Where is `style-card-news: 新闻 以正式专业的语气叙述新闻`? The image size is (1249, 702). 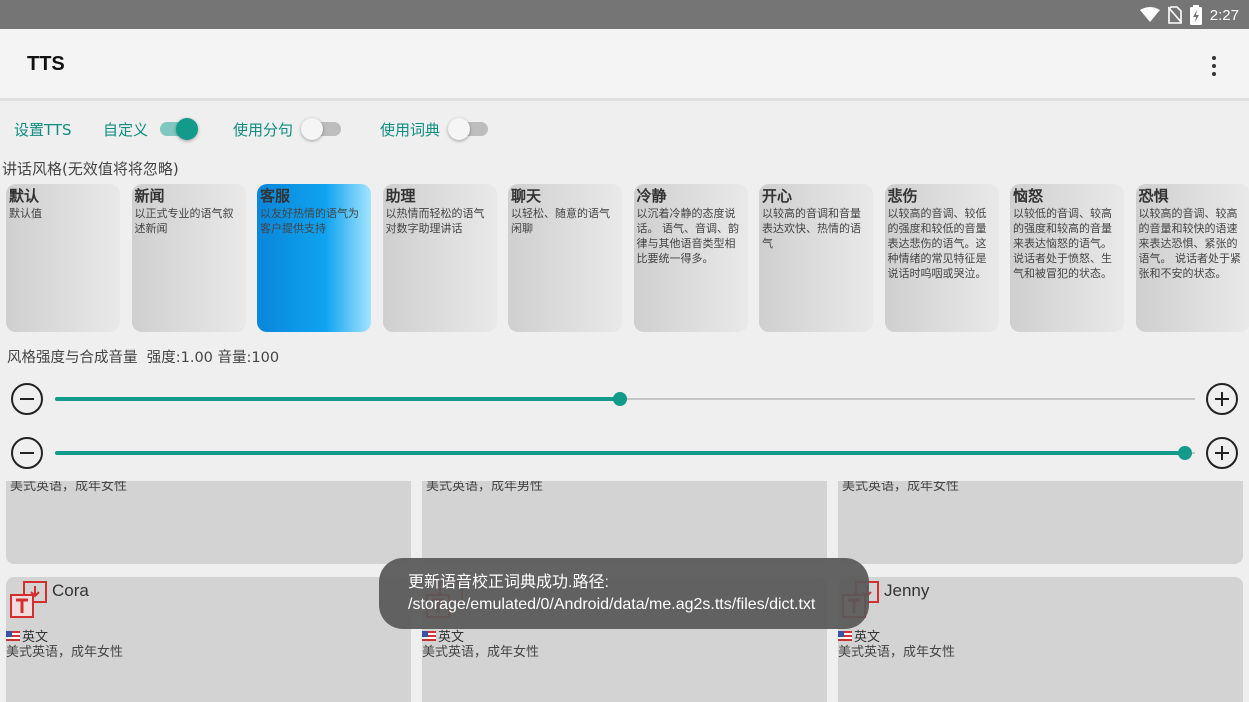 style-card-news: 新闻 以正式专业的语气叙述新闻 is located at coordinates (188, 258).